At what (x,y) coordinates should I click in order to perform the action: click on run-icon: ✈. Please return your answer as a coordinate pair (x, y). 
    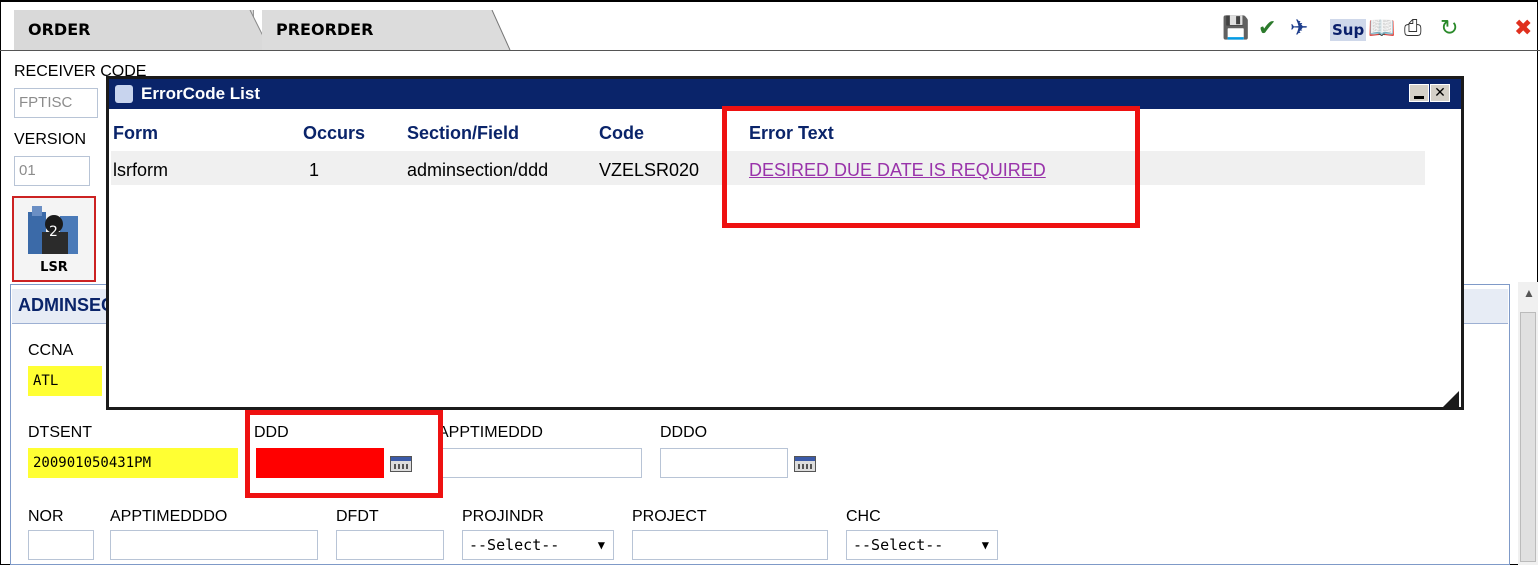
    Looking at the image, I should click on (1299, 29).